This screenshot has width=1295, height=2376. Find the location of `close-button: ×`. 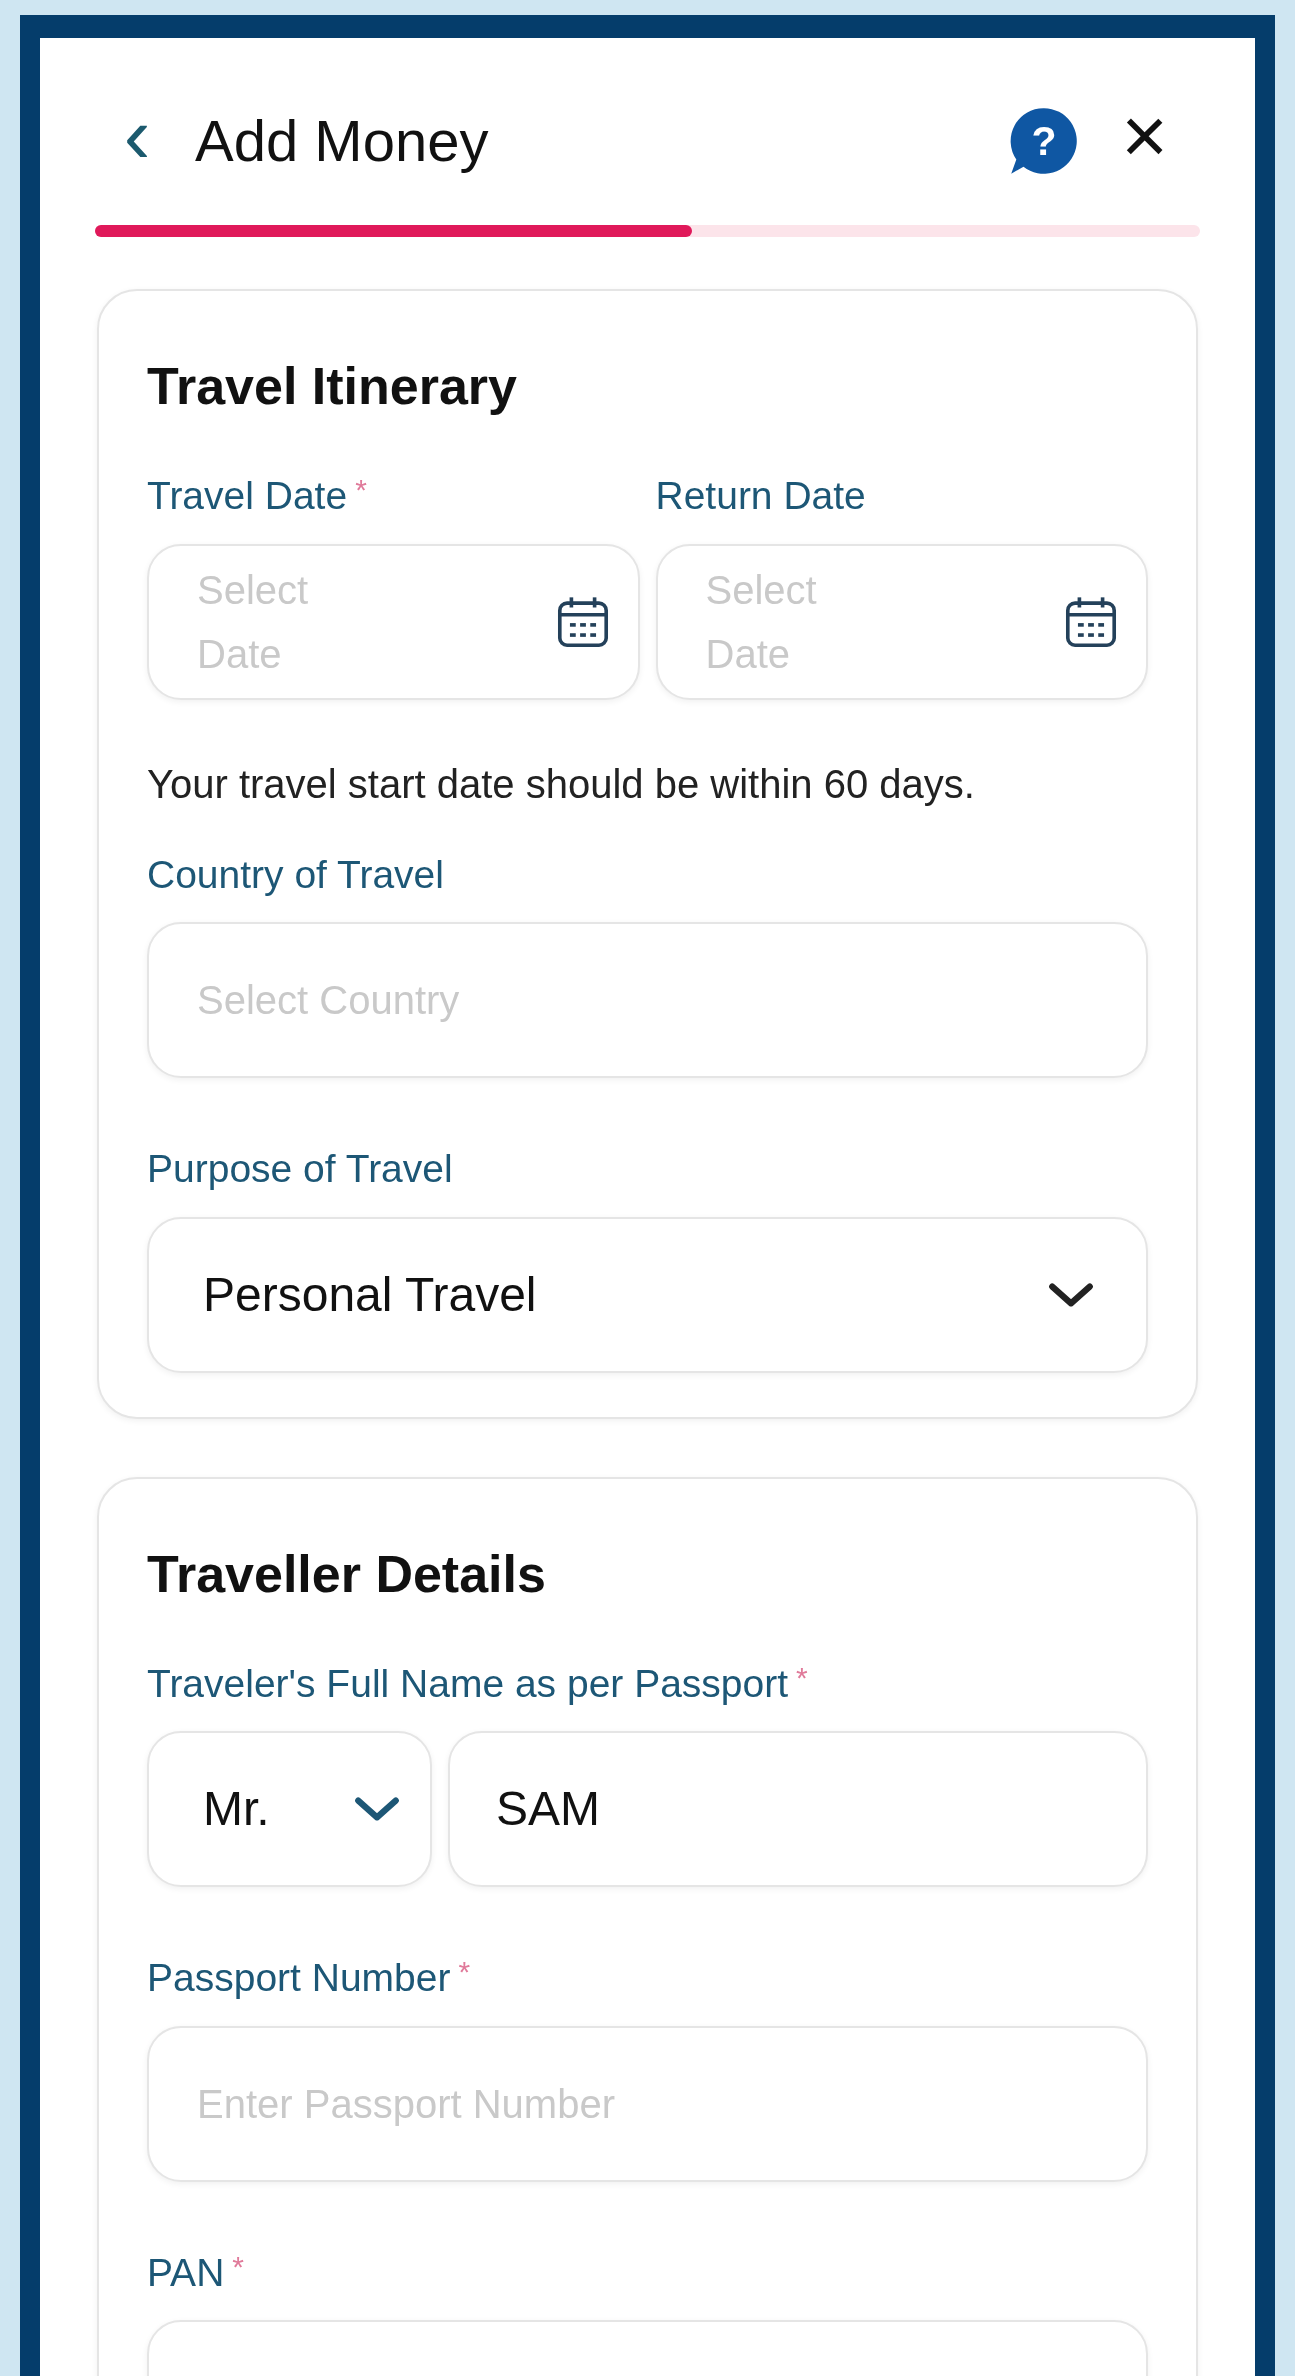

close-button: × is located at coordinates (1144, 140).